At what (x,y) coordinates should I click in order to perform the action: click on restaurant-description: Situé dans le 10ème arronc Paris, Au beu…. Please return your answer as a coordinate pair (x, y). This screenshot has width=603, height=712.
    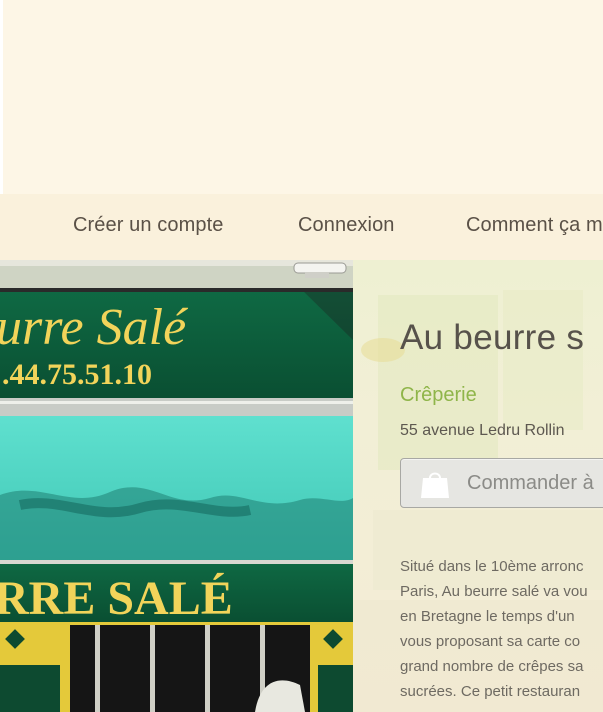
    Looking at the image, I should click on (501, 629).